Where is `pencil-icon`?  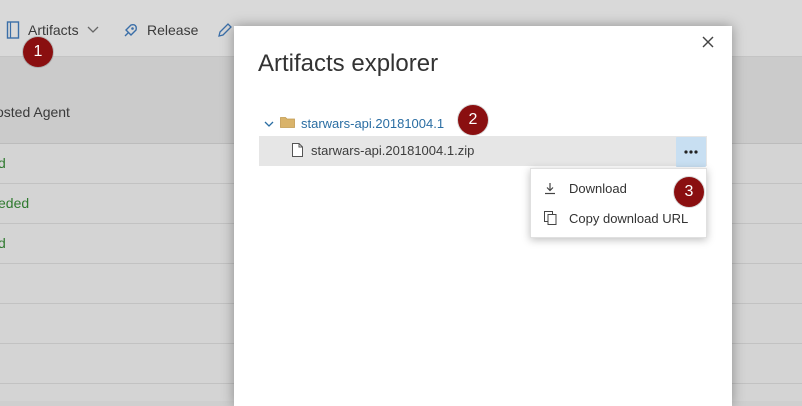
pencil-icon is located at coordinates (225, 30).